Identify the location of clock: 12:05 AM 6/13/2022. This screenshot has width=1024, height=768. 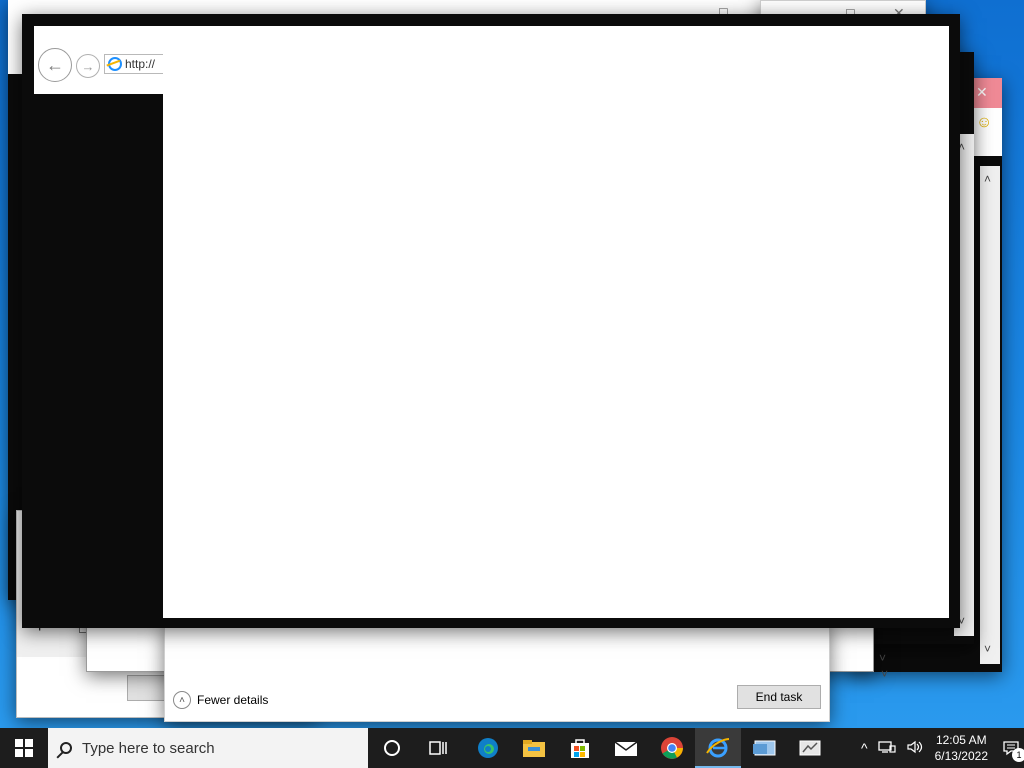
(961, 748).